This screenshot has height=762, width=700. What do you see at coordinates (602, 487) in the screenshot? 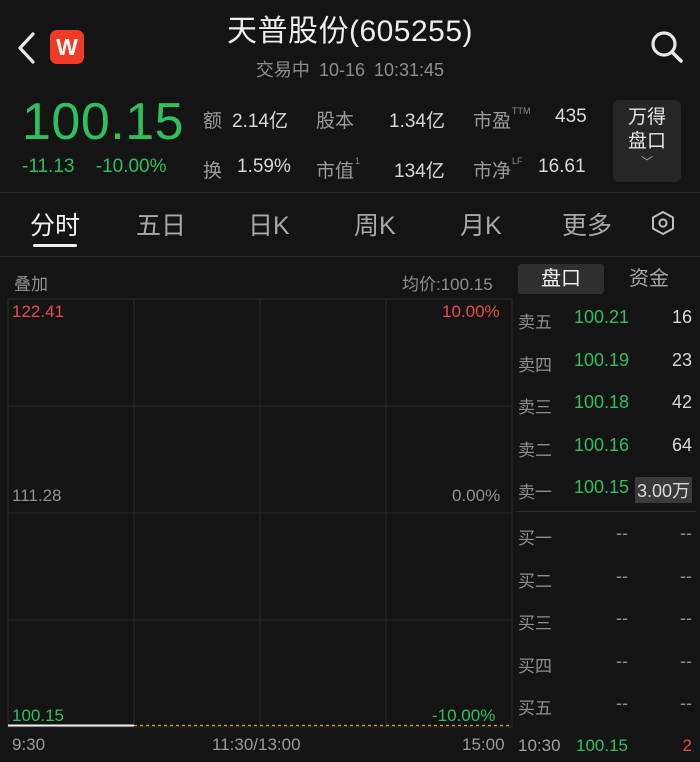
I see `level-price: 100.15` at bounding box center [602, 487].